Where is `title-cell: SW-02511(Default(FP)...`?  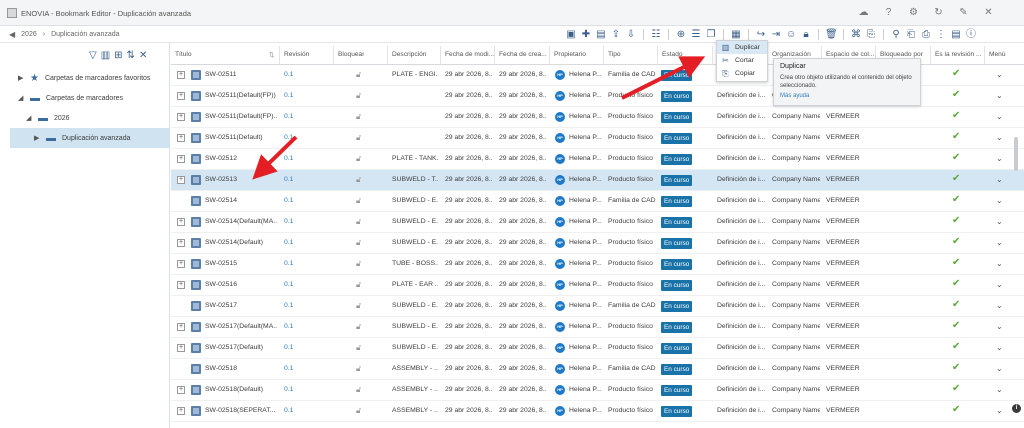 title-cell: SW-02511(Default(FP)... is located at coordinates (241, 116).